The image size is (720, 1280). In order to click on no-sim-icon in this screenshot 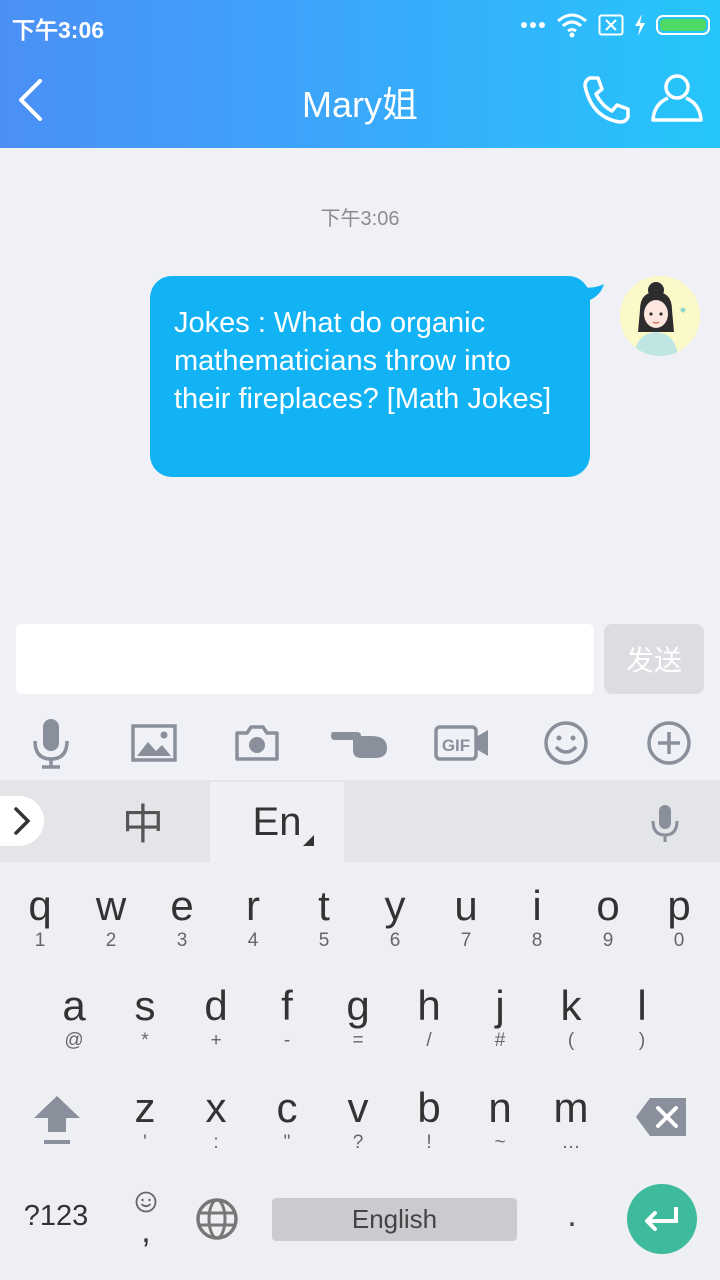, I will do `click(611, 25)`.